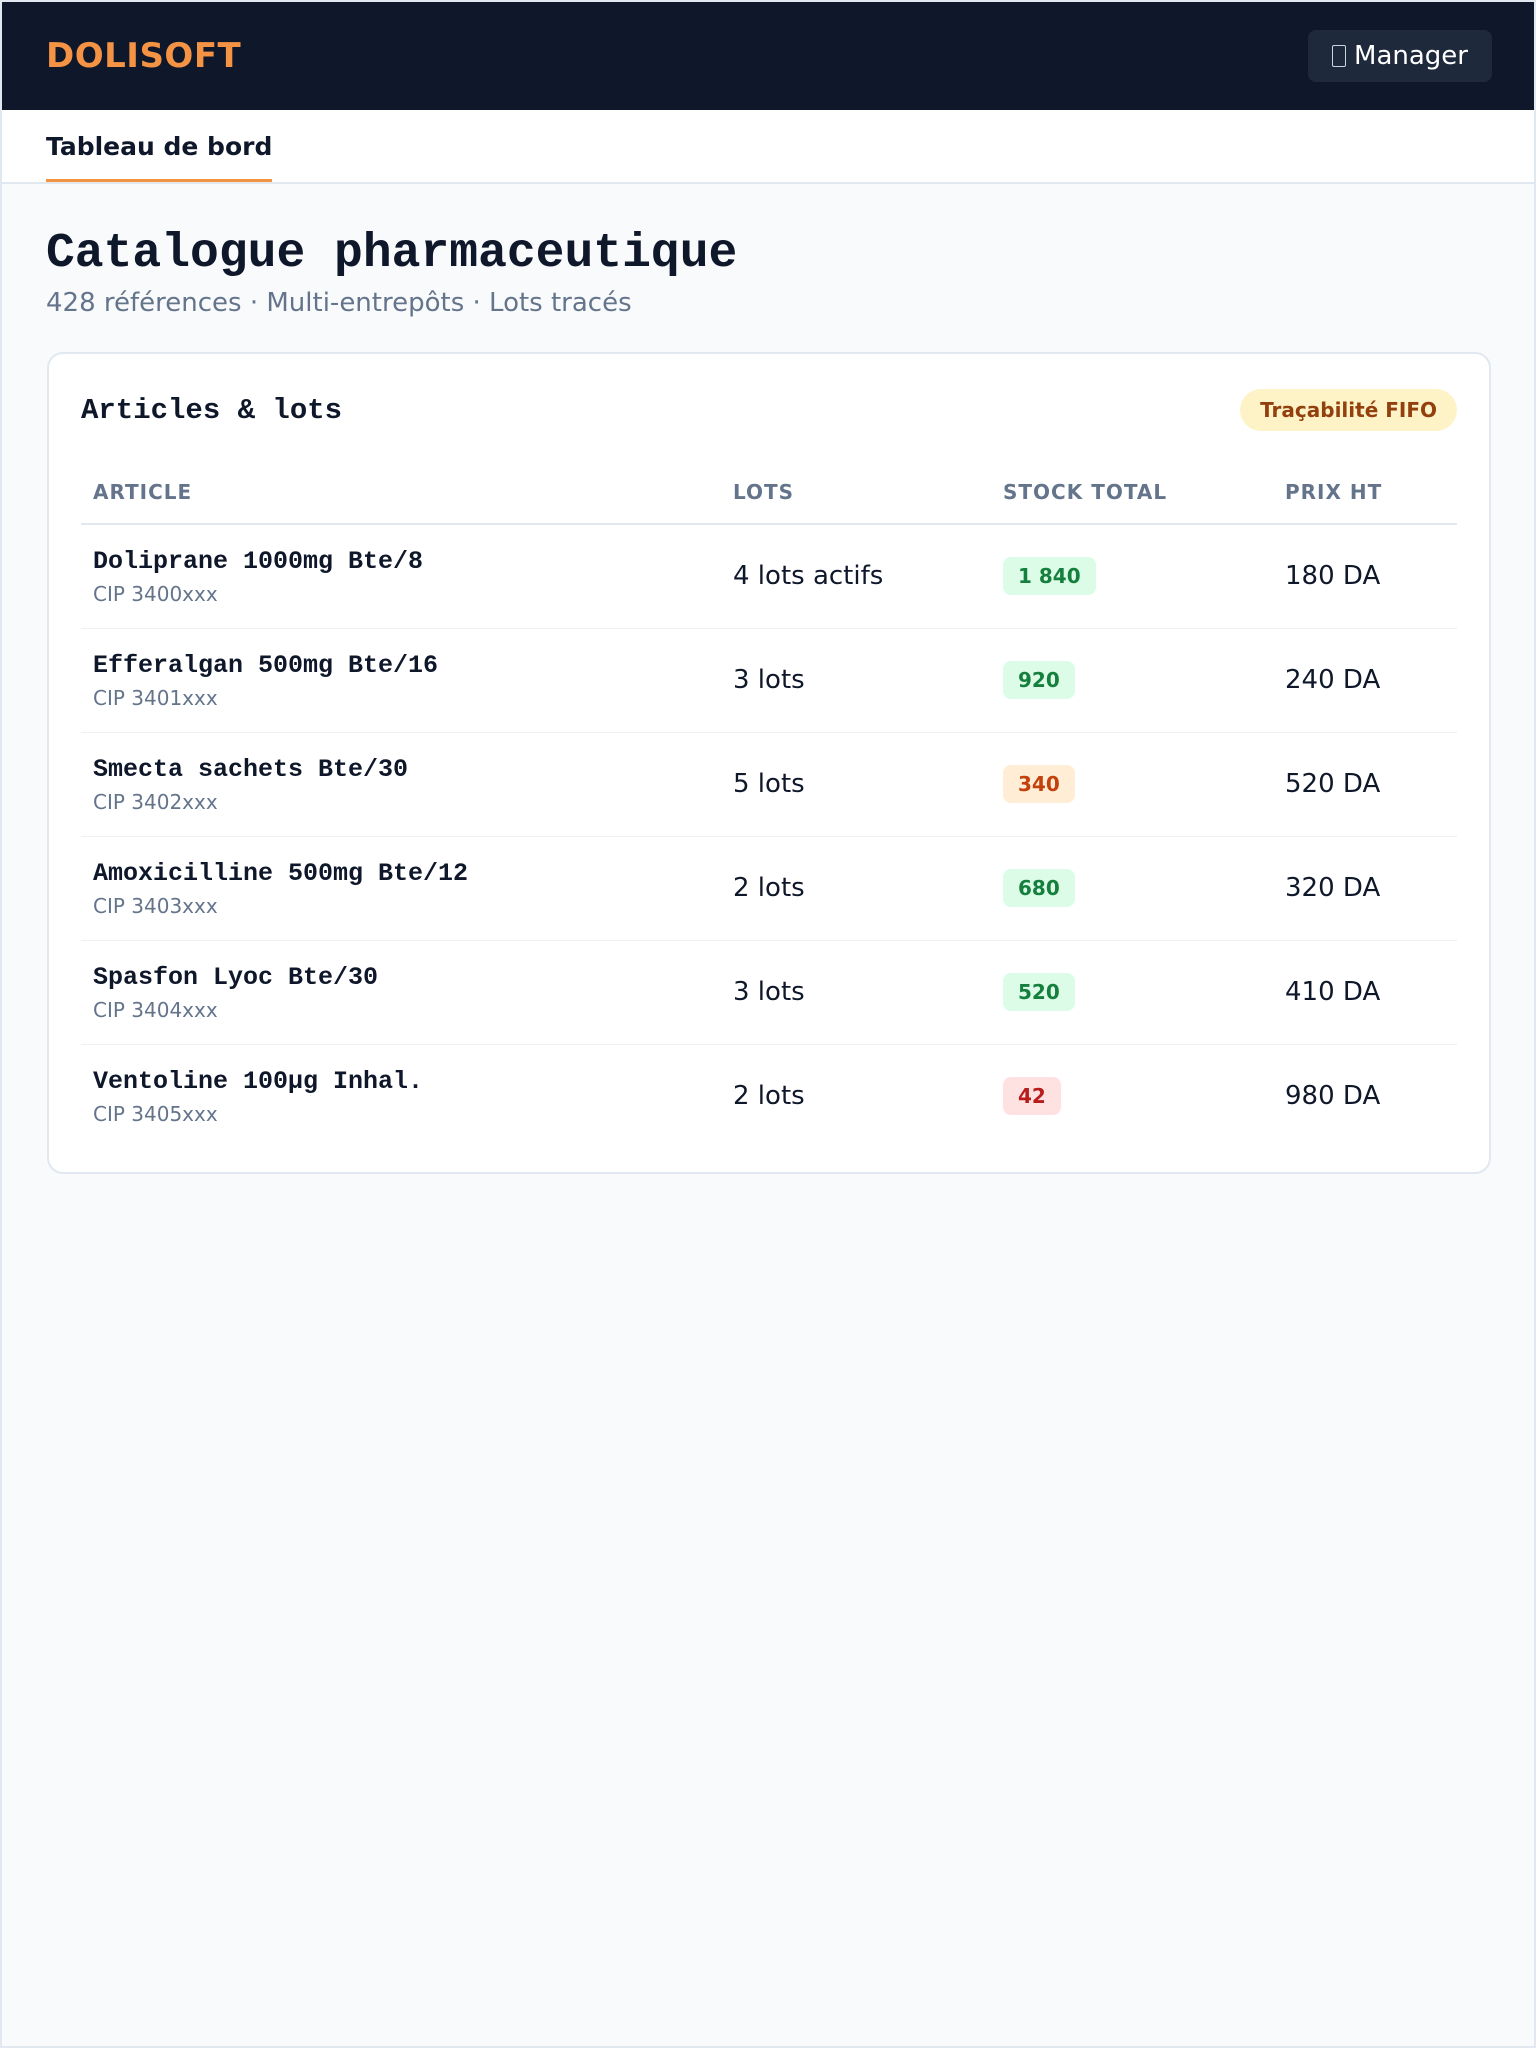 The width and height of the screenshot is (1536, 2048). Describe the element at coordinates (281, 873) in the screenshot. I see `article-name: Amoxicilline 500mg Bte/12` at that location.